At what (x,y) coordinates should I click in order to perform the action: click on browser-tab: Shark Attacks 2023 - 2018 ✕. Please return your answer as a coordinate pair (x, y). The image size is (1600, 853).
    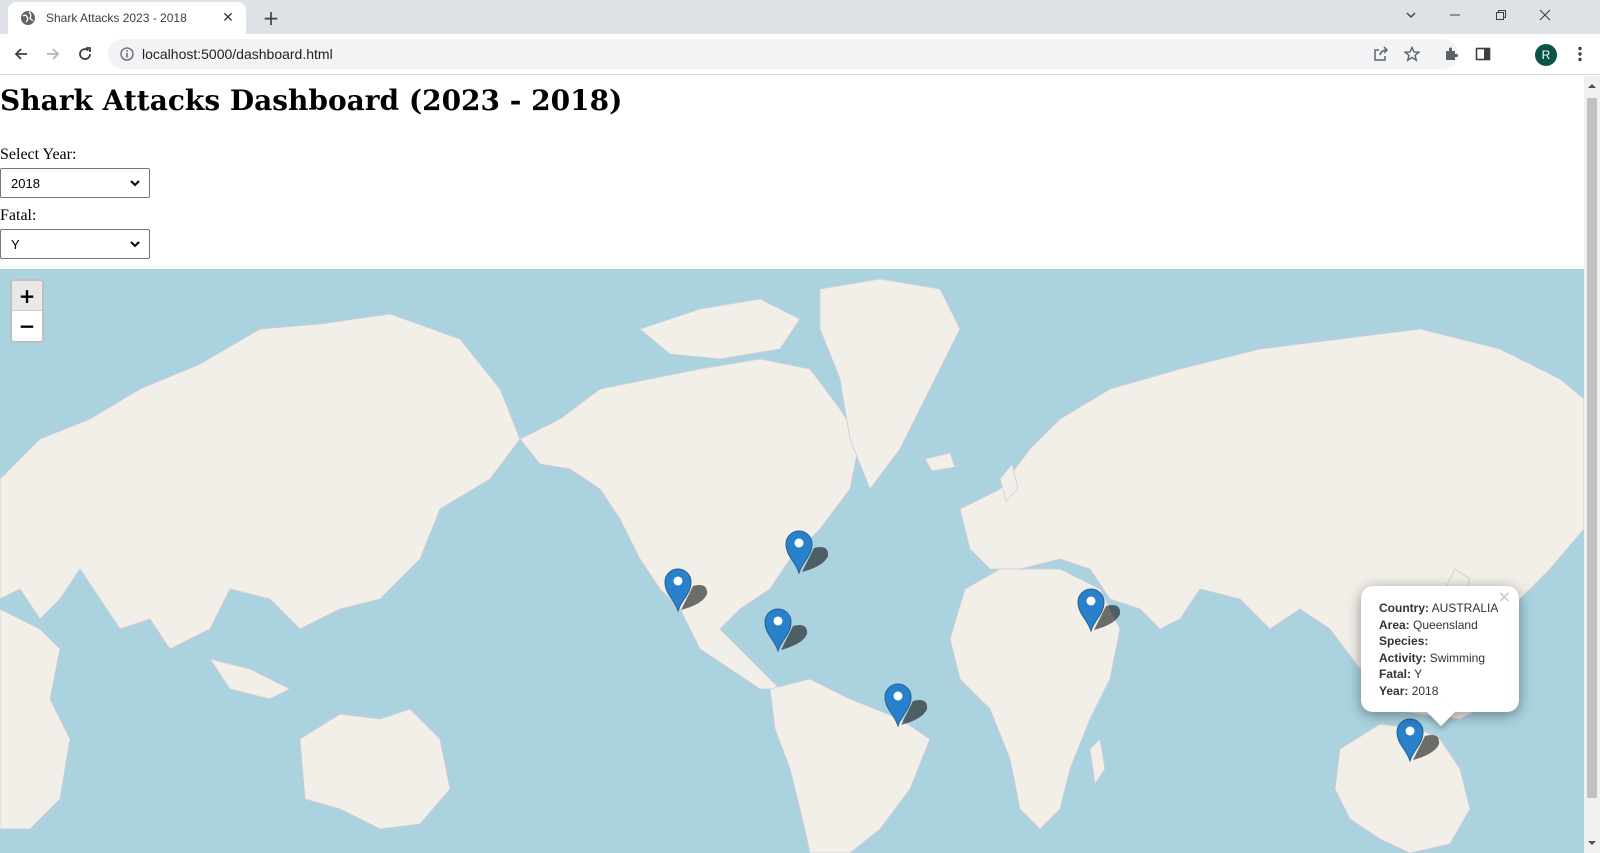
    Looking at the image, I should click on (127, 18).